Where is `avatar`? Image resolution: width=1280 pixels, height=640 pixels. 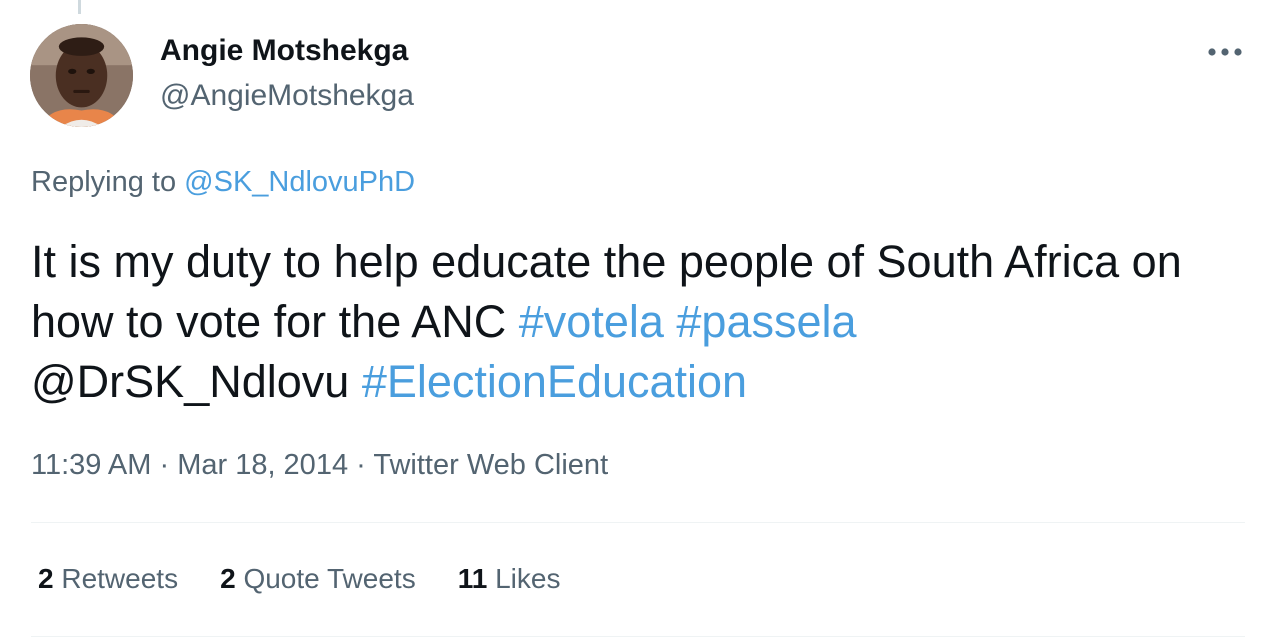
avatar is located at coordinates (81, 75).